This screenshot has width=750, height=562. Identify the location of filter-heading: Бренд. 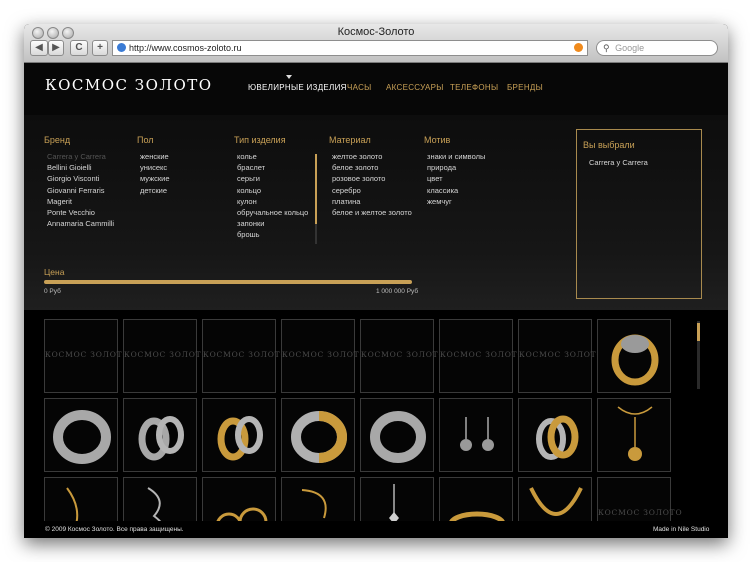
(57, 140).